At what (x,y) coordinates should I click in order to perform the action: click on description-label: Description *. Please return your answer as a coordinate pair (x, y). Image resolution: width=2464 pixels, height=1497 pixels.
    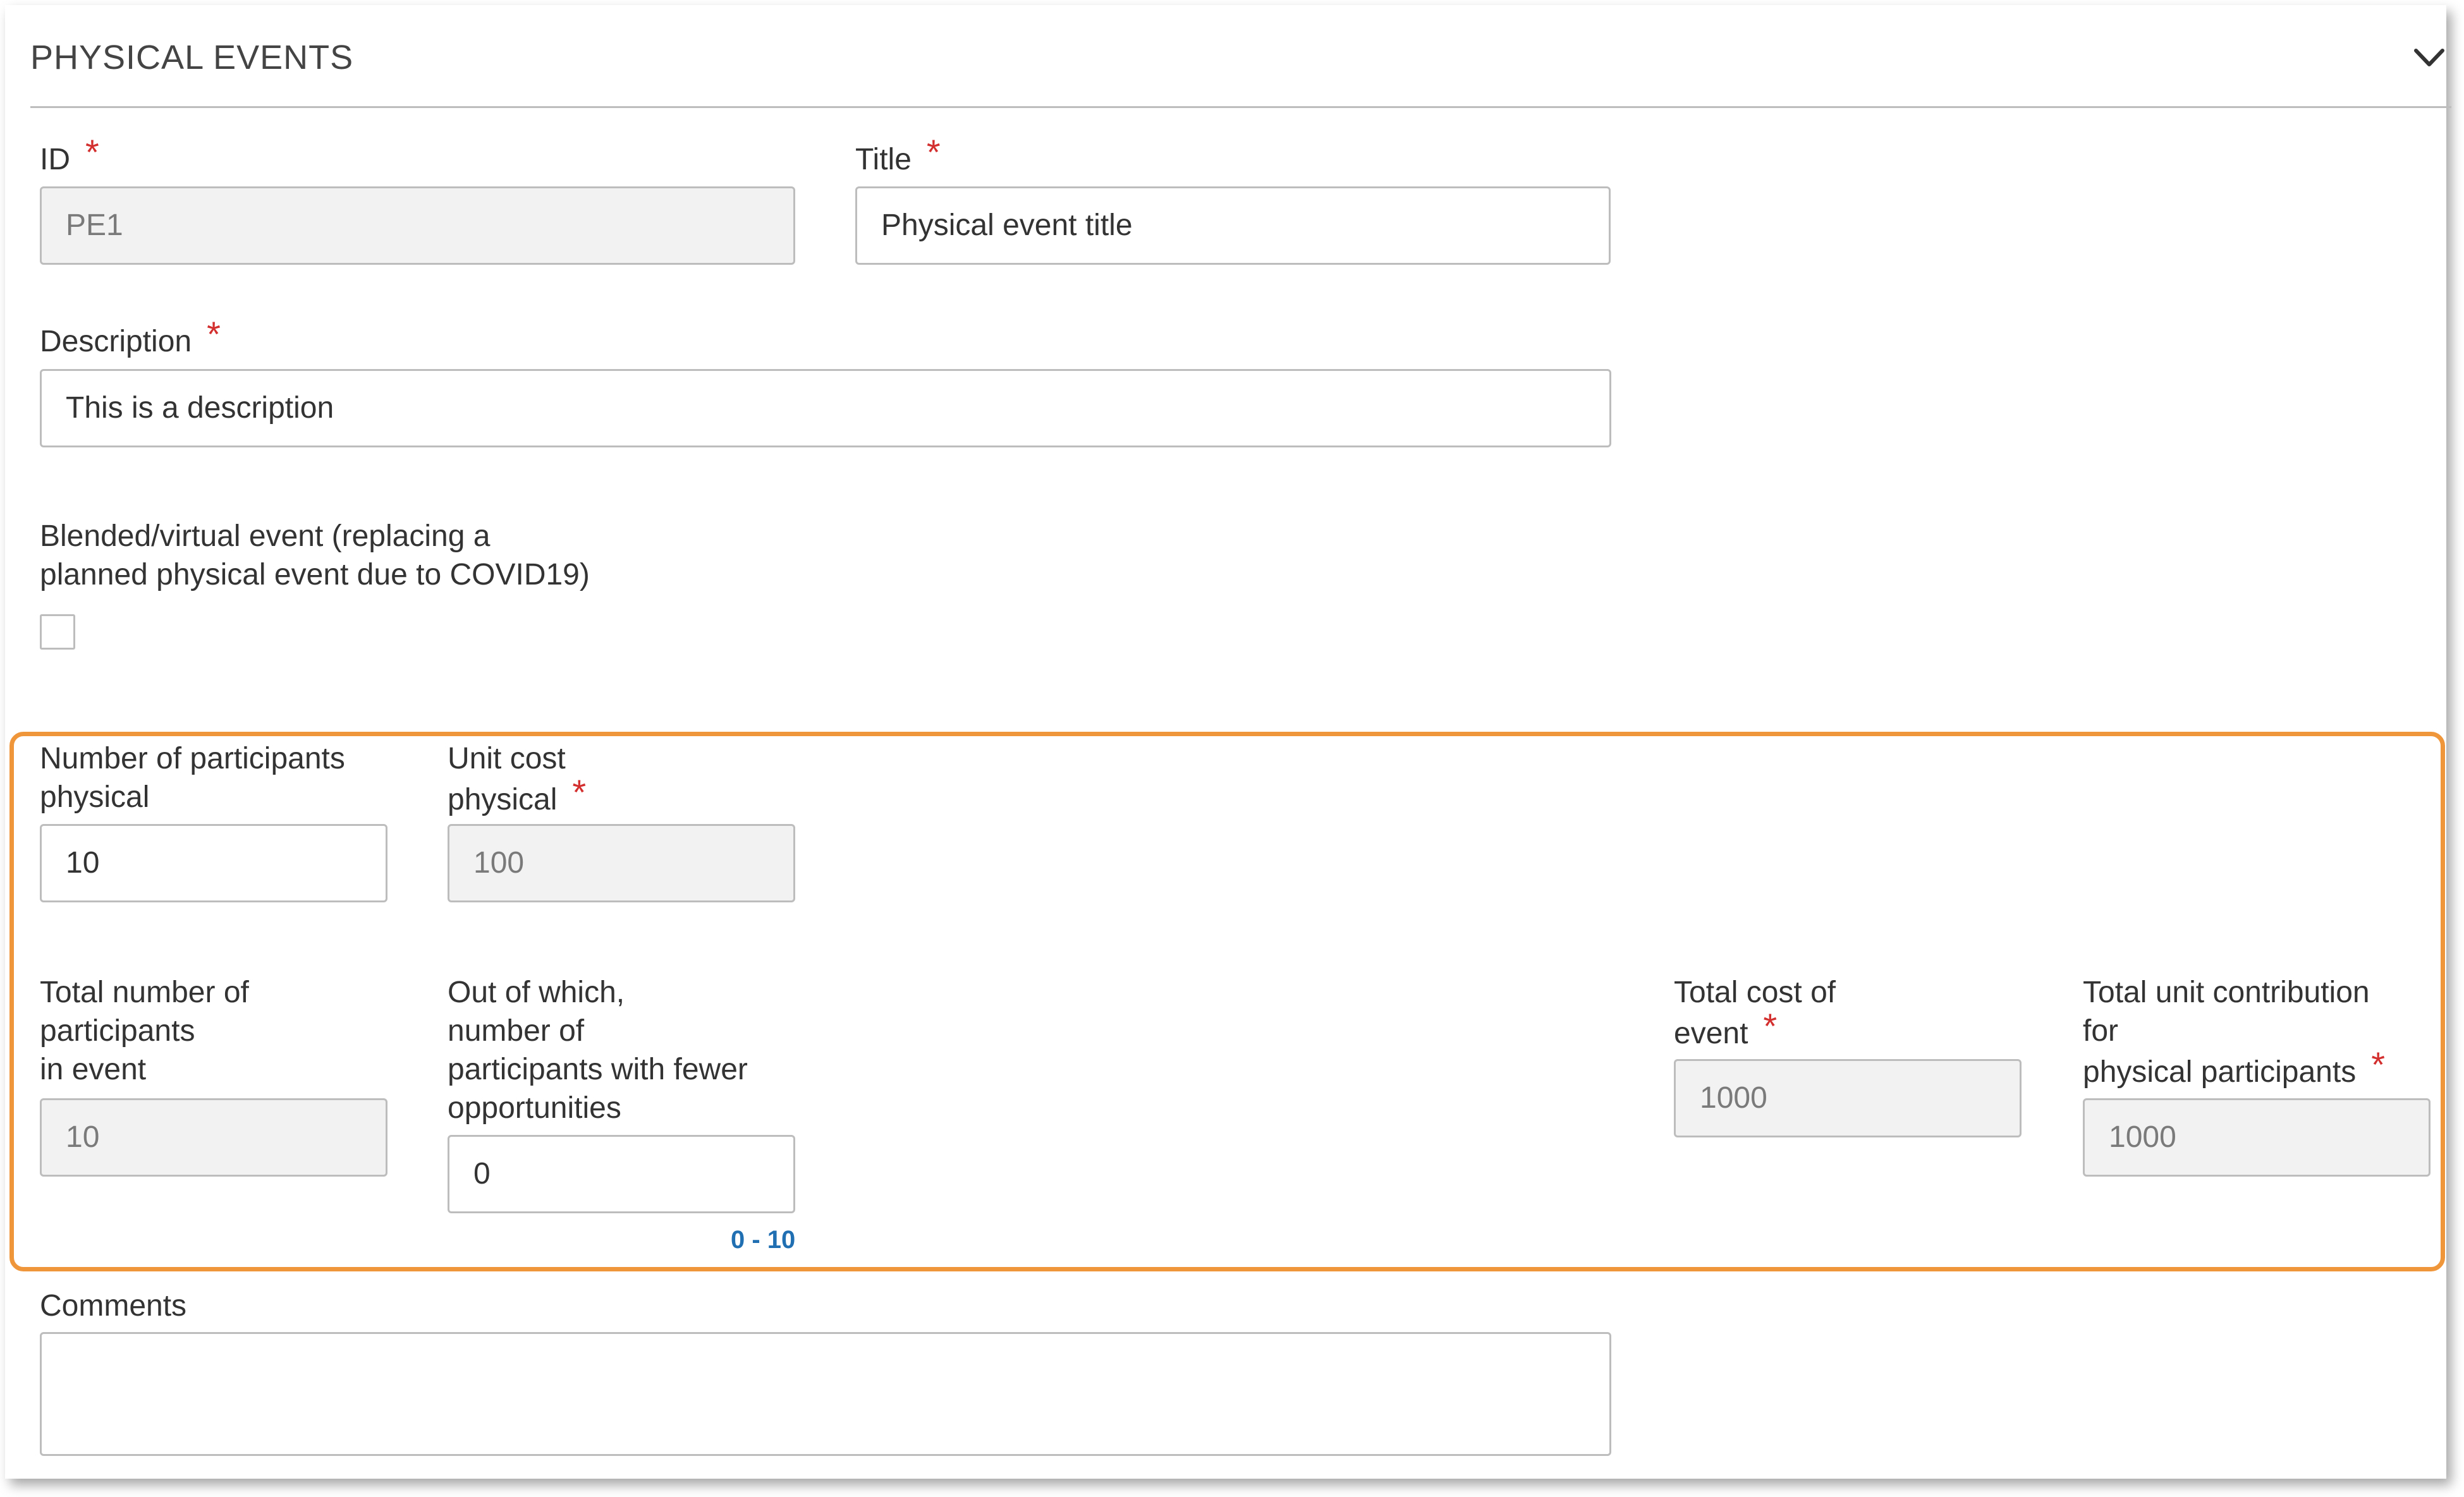
    Looking at the image, I should click on (130, 336).